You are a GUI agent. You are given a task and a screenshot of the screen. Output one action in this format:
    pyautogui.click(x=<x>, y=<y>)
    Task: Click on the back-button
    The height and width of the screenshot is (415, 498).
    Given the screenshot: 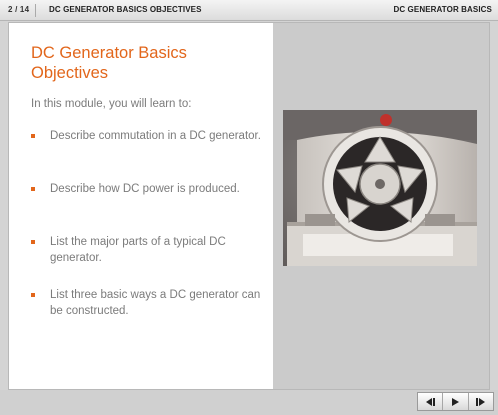 What is the action you would take?
    pyautogui.click(x=431, y=401)
    